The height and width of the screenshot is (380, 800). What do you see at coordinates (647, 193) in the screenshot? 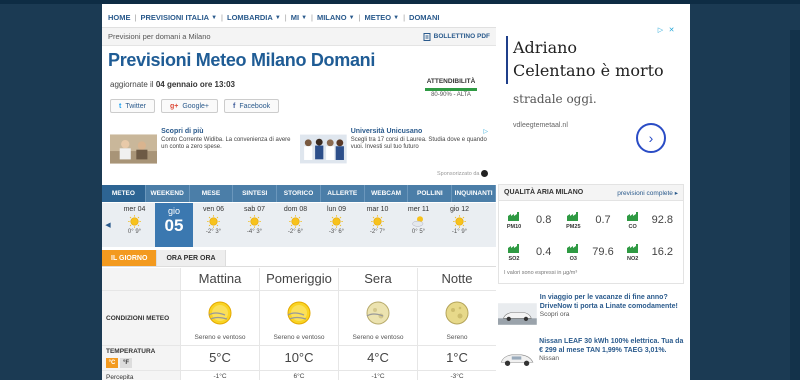
I see `air-quality-link: previsioni complete ▸` at bounding box center [647, 193].